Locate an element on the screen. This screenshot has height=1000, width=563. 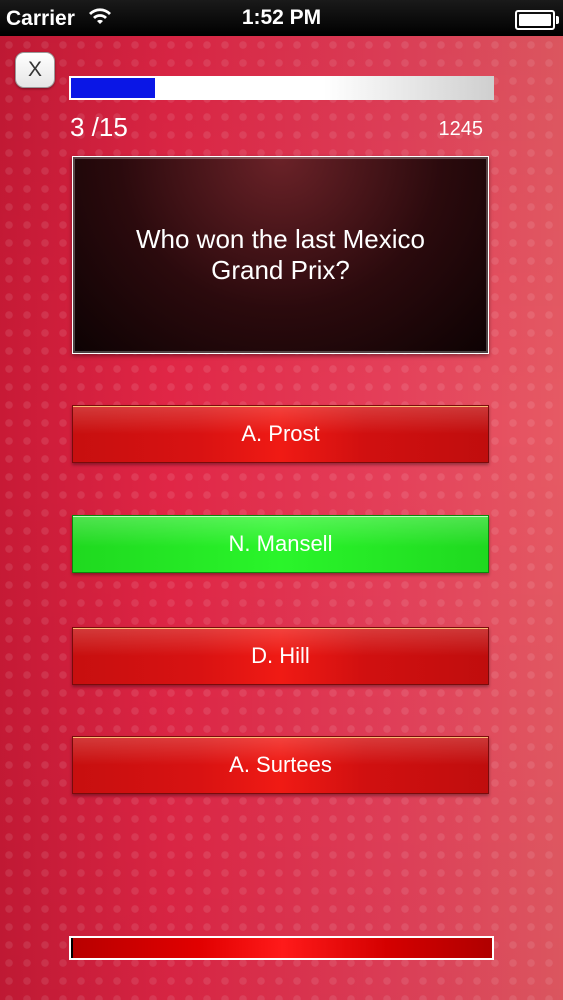
answer-button-d: A. Surtees is located at coordinates (280, 765).